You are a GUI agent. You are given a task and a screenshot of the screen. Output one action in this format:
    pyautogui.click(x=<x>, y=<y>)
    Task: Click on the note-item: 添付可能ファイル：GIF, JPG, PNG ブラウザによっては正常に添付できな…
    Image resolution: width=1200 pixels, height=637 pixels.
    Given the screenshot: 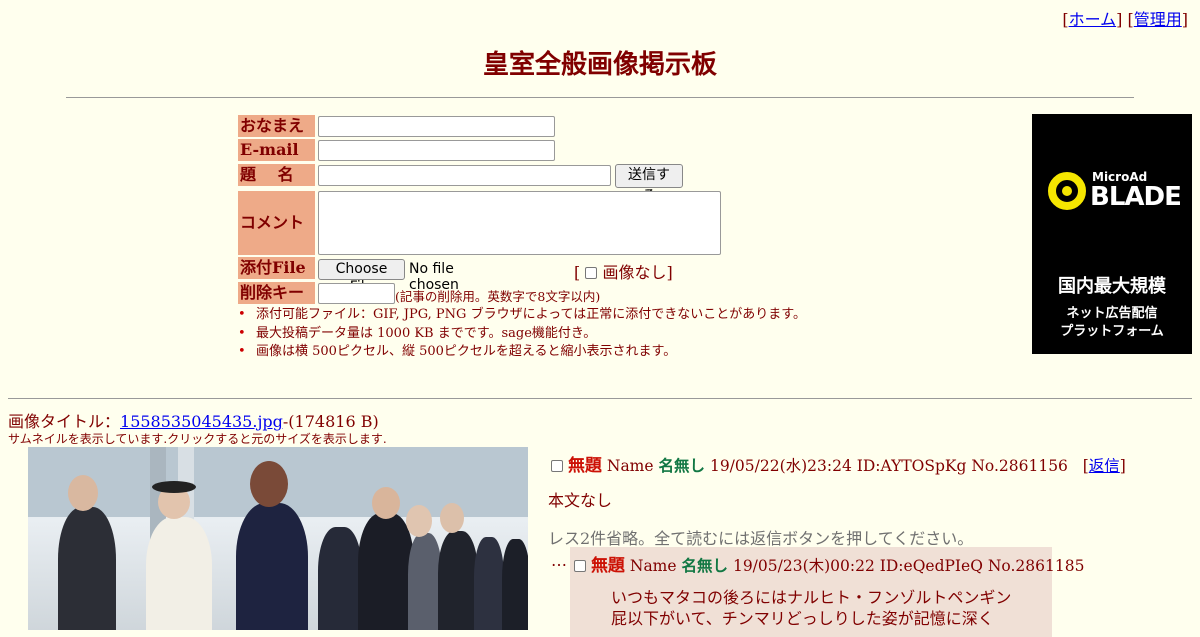 What is the action you would take?
    pyautogui.click(x=522, y=315)
    